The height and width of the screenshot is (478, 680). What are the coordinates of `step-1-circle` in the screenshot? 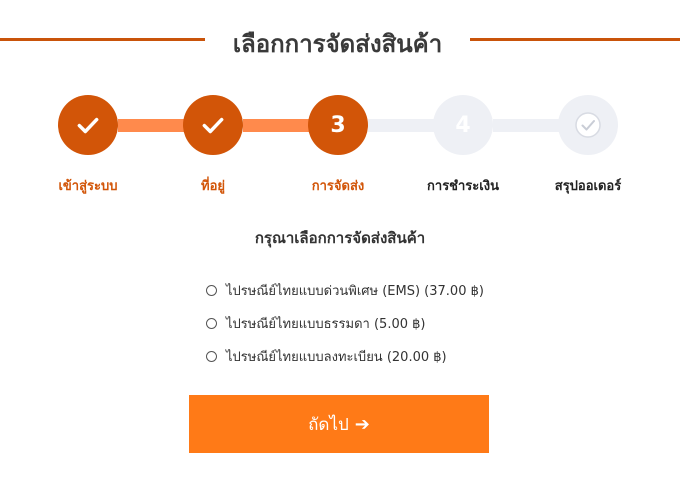 It's located at (88, 125).